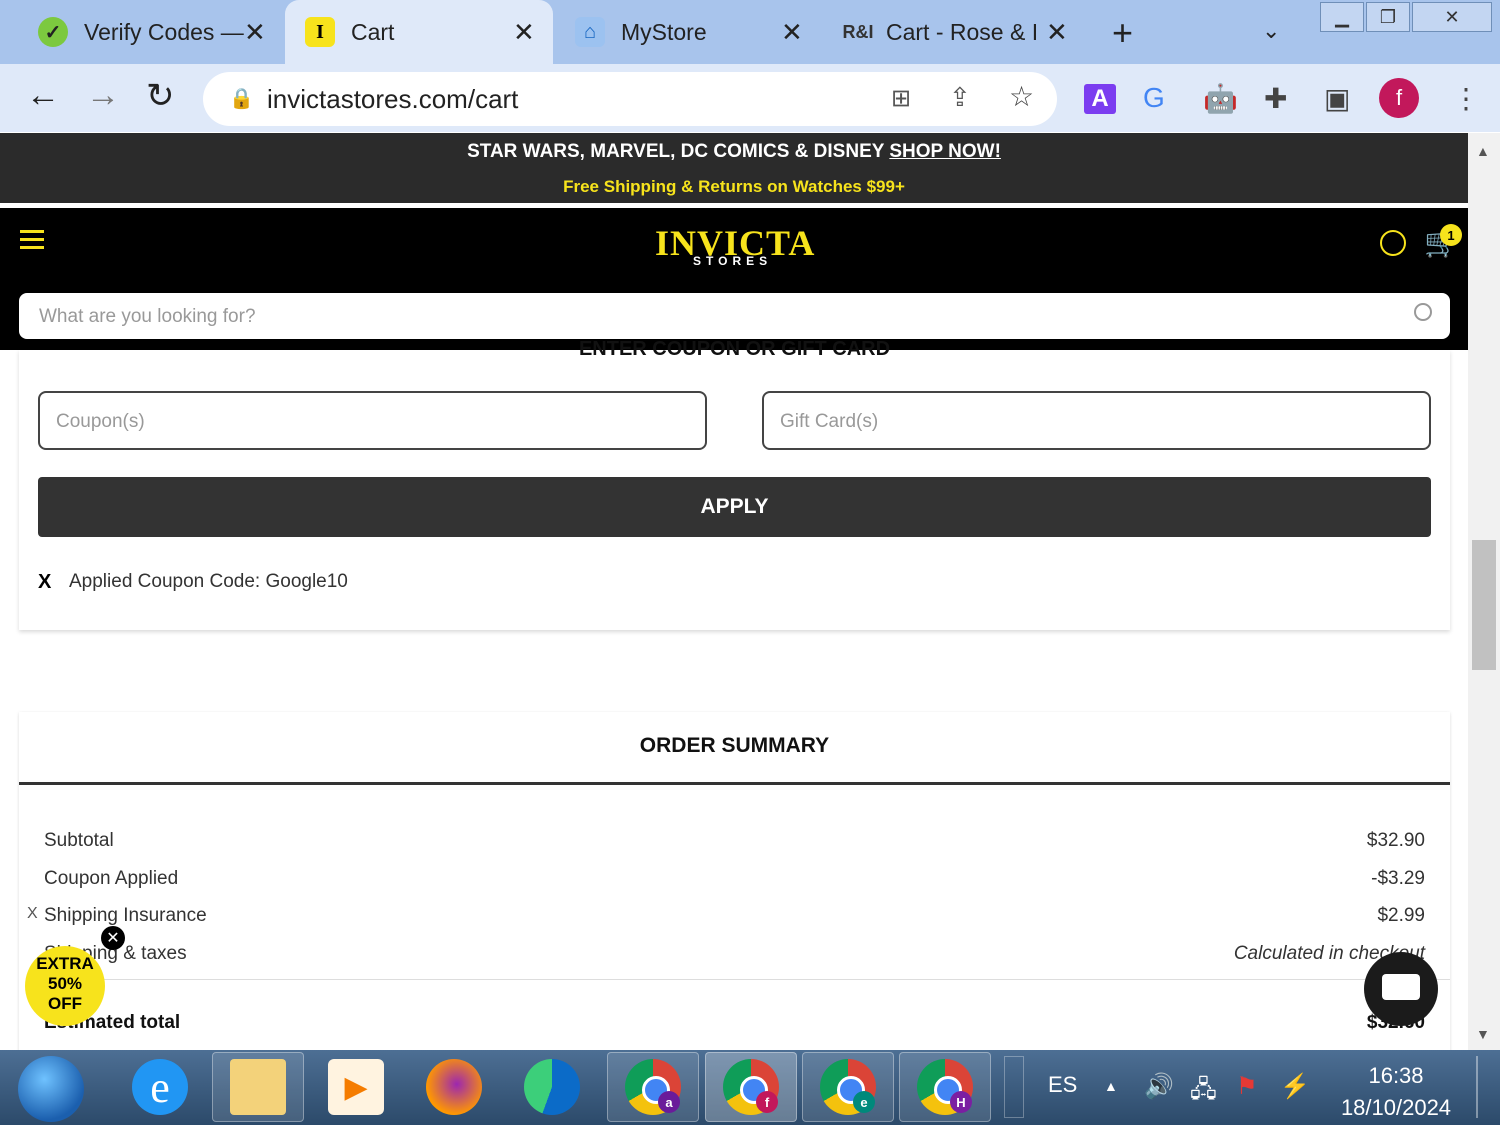 The width and height of the screenshot is (1500, 1125). What do you see at coordinates (1337, 98) in the screenshot?
I see `side-panel-icon: ▣` at bounding box center [1337, 98].